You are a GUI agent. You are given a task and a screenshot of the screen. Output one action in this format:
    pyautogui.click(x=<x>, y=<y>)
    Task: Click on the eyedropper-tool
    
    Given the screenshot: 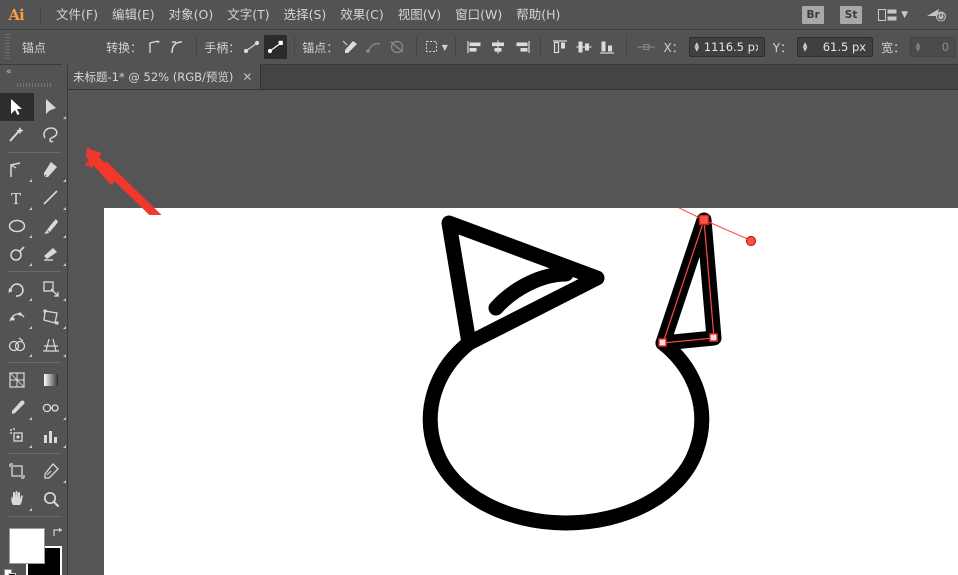 What is the action you would take?
    pyautogui.click(x=17, y=408)
    